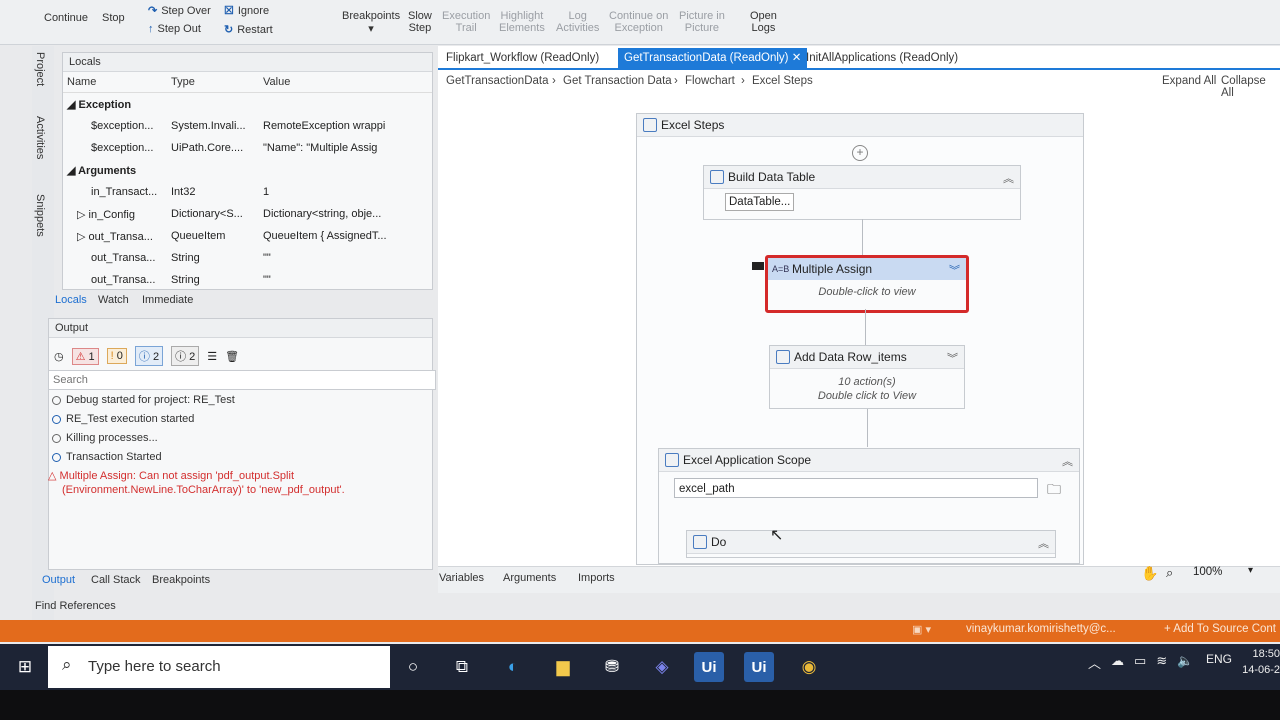 This screenshot has width=1280, height=720. Describe the element at coordinates (167, 300) in the screenshot. I see `tab-immediate: Immediate` at that location.